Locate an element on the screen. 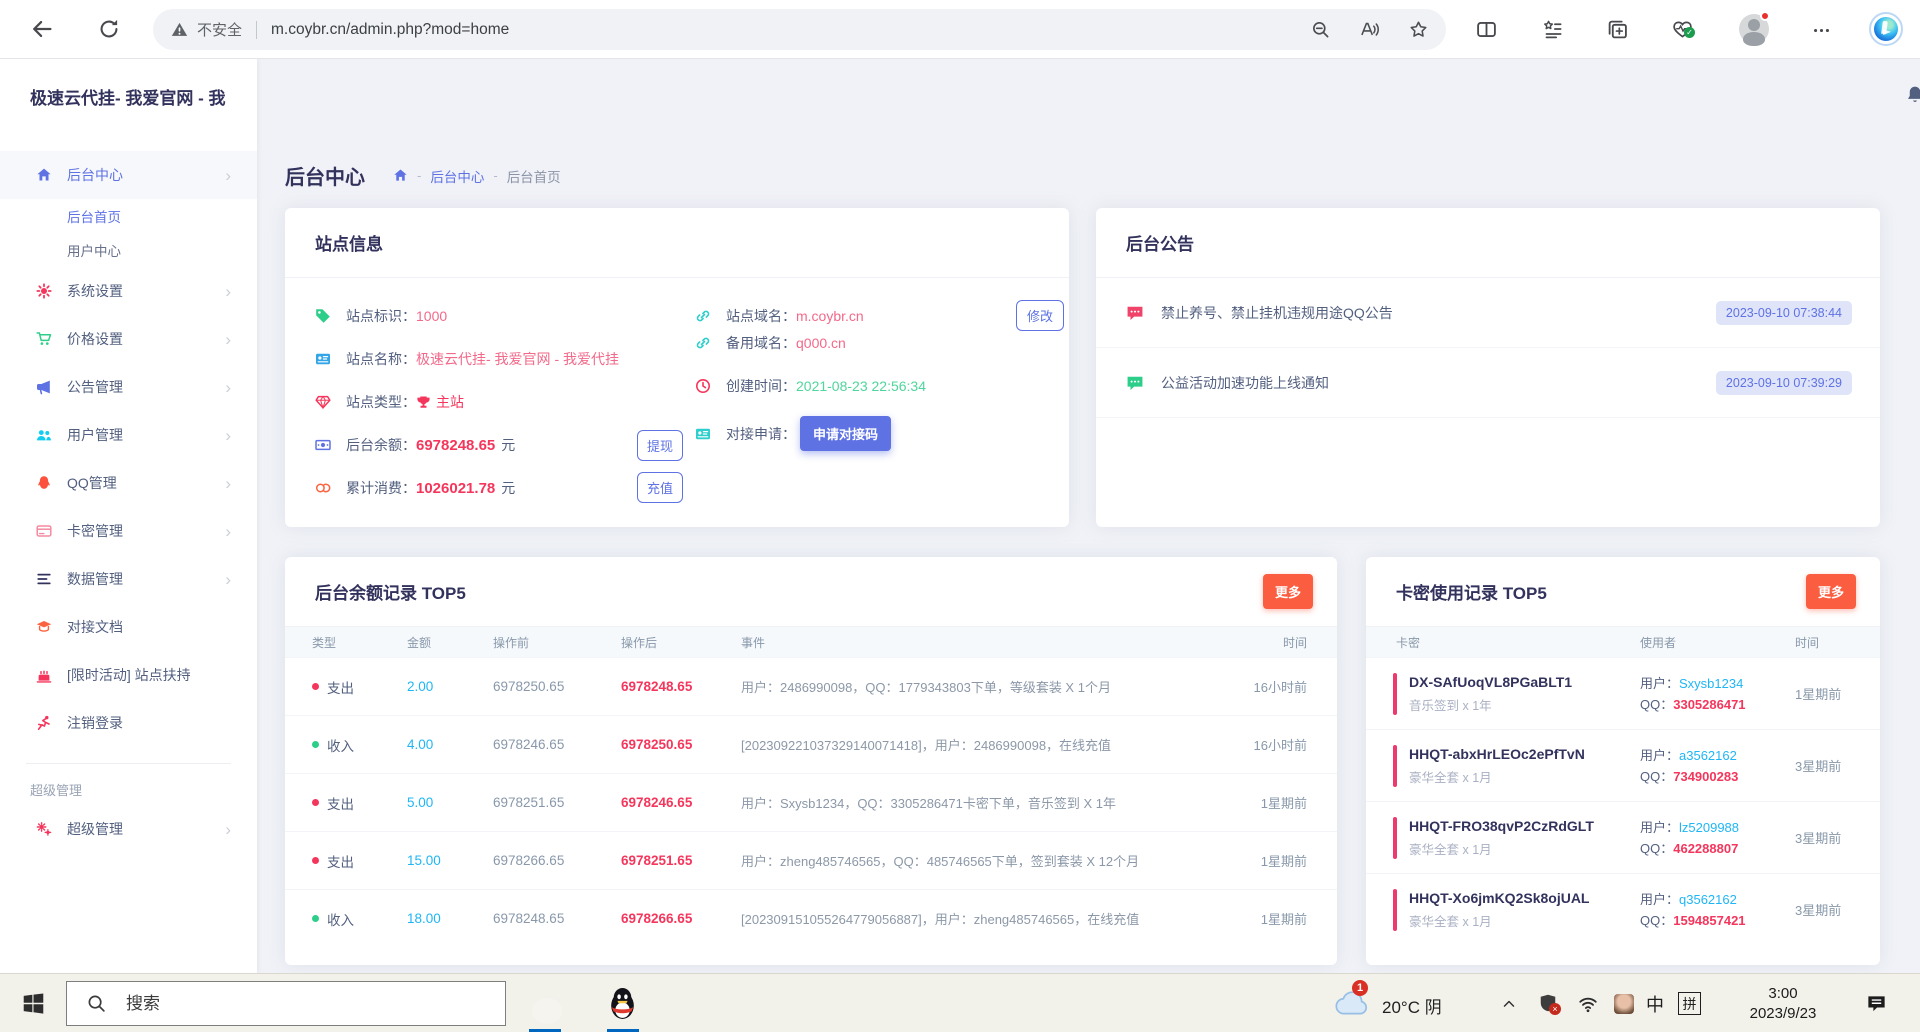 Image resolution: width=1920 pixels, height=1032 pixels. sidebar-item-dashboard-home: 后台首页 is located at coordinates (128, 216).